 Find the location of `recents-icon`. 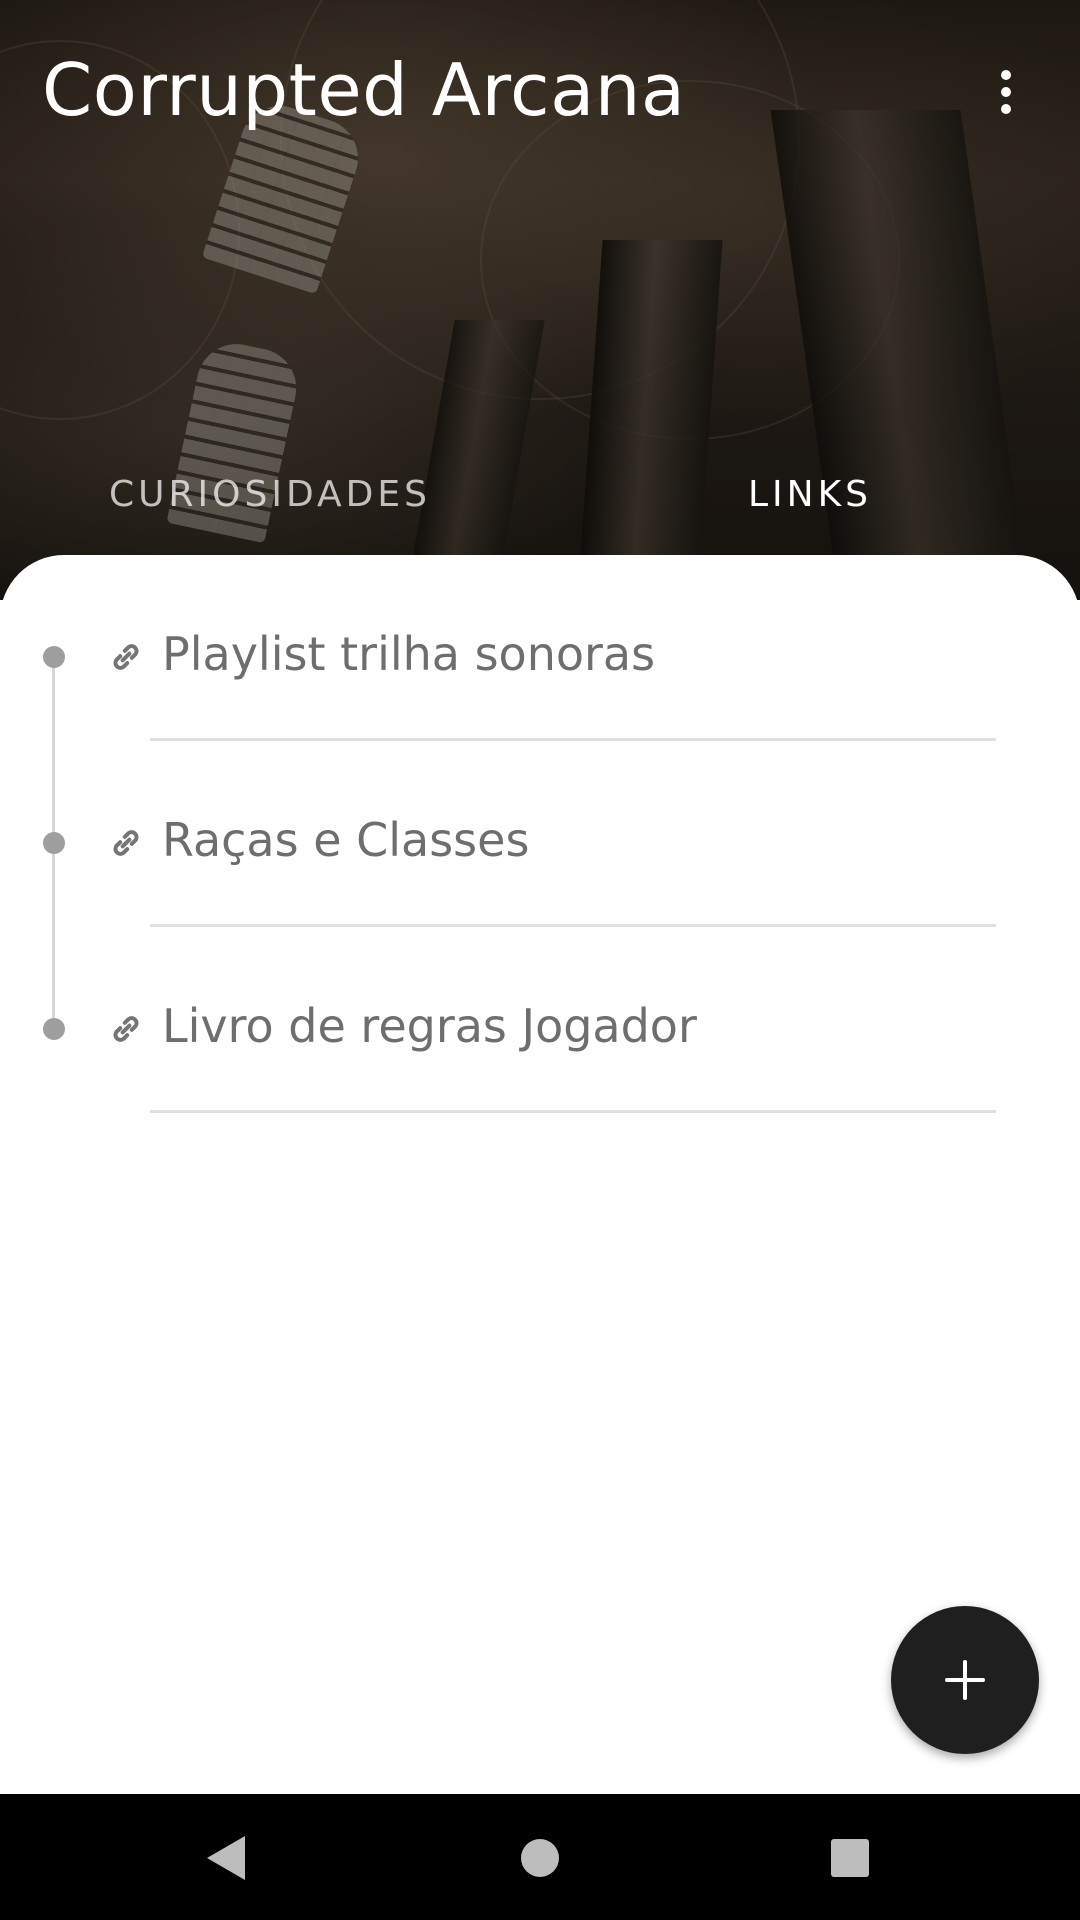

recents-icon is located at coordinates (850, 1858).